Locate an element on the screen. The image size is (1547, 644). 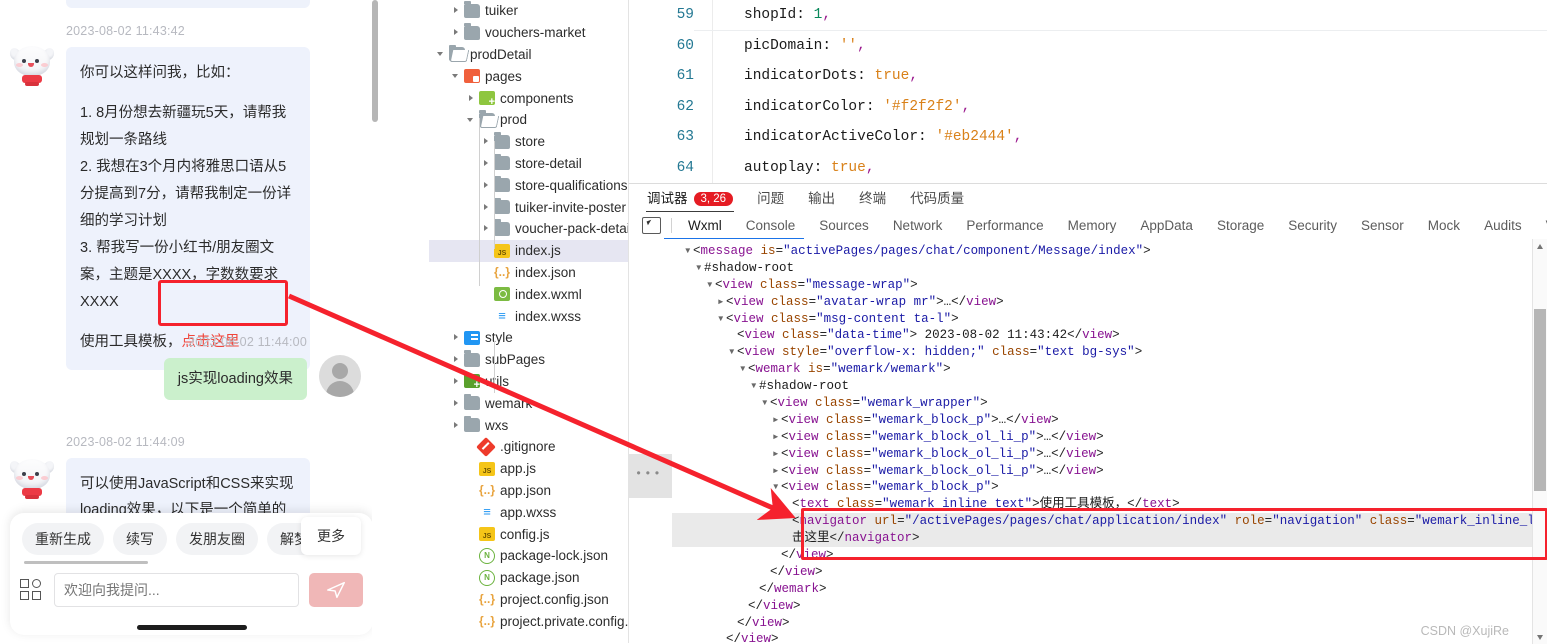
file-tree-item: tuiker is located at coordinates (528, 11).